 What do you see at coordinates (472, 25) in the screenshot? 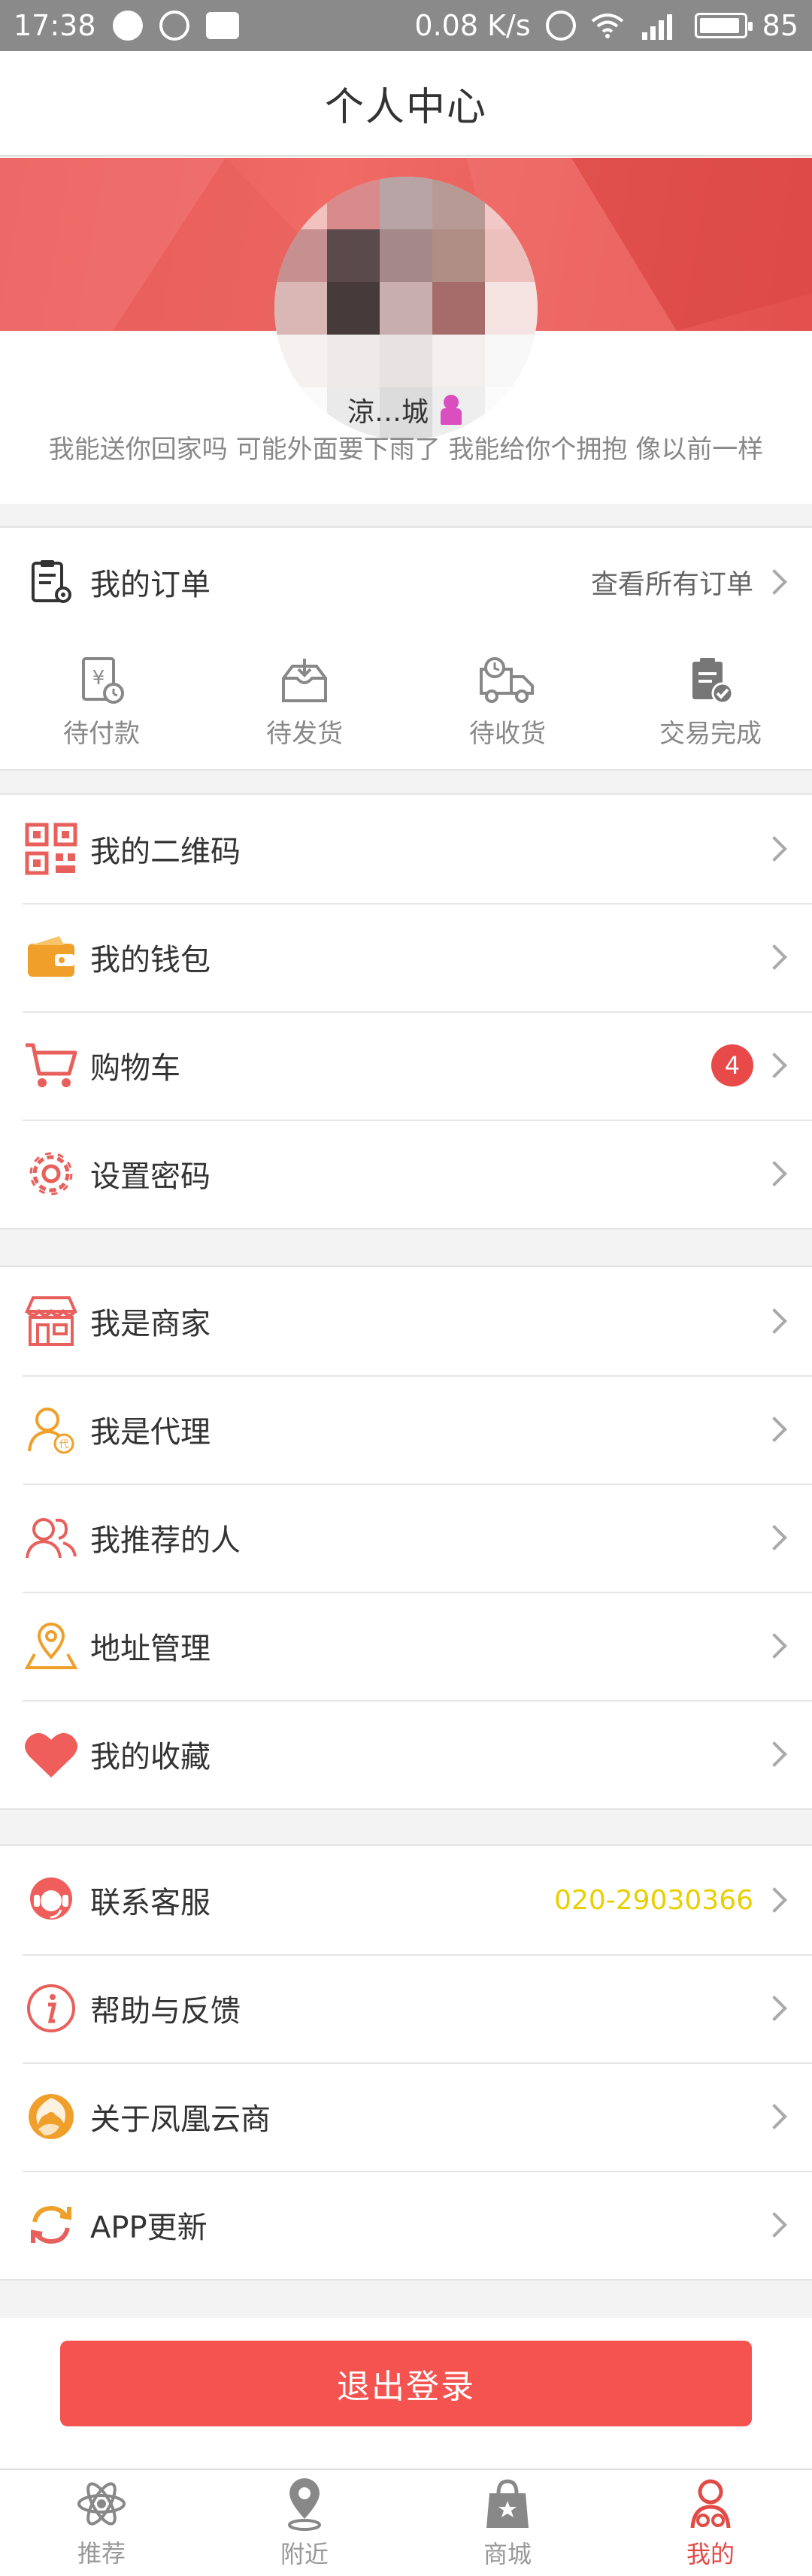
I see `network-speed: 0.08 K/s` at bounding box center [472, 25].